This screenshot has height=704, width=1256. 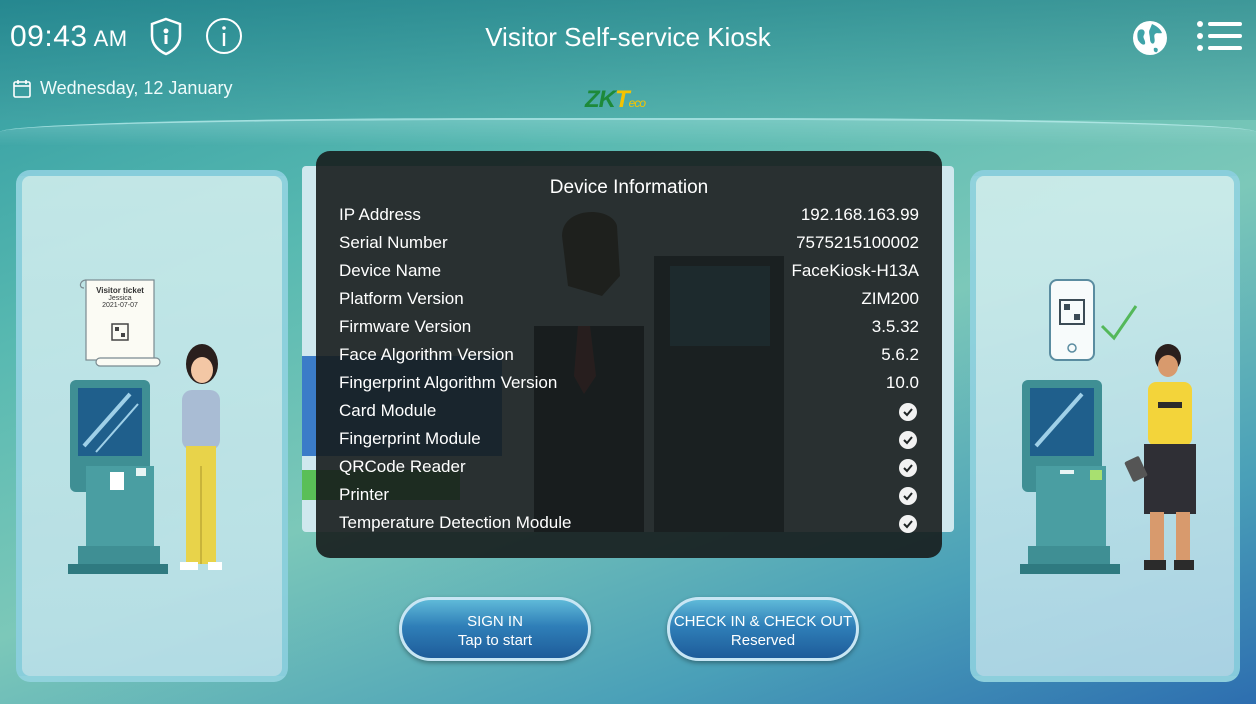 What do you see at coordinates (629, 415) in the screenshot?
I see `device-info-row: Card Module` at bounding box center [629, 415].